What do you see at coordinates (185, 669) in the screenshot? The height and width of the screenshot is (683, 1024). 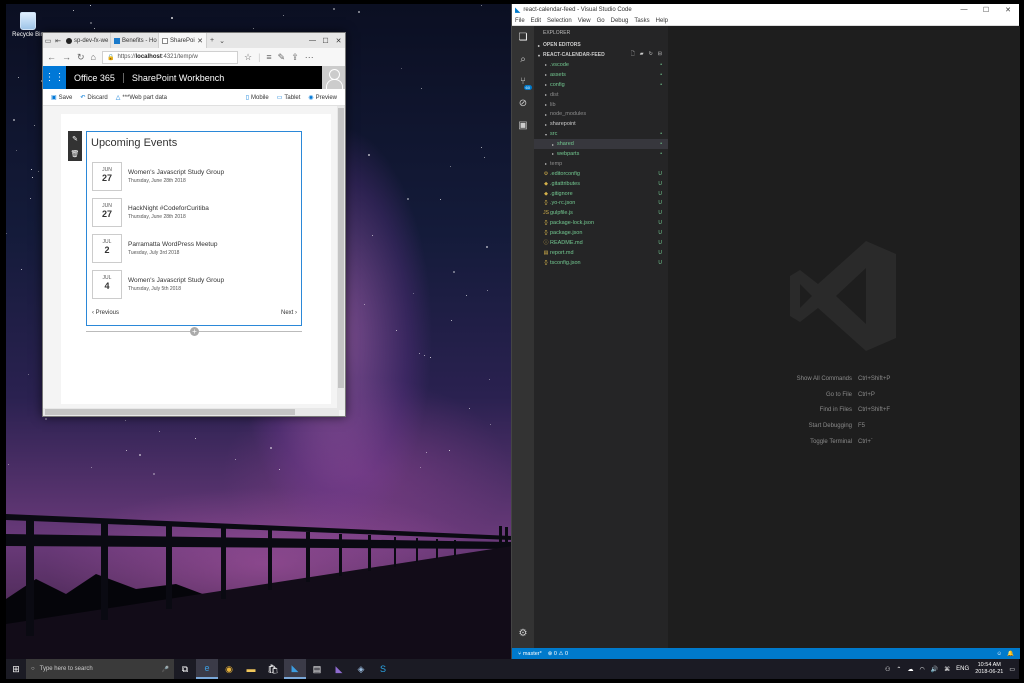 I see `task-view-icon: ⧉` at bounding box center [185, 669].